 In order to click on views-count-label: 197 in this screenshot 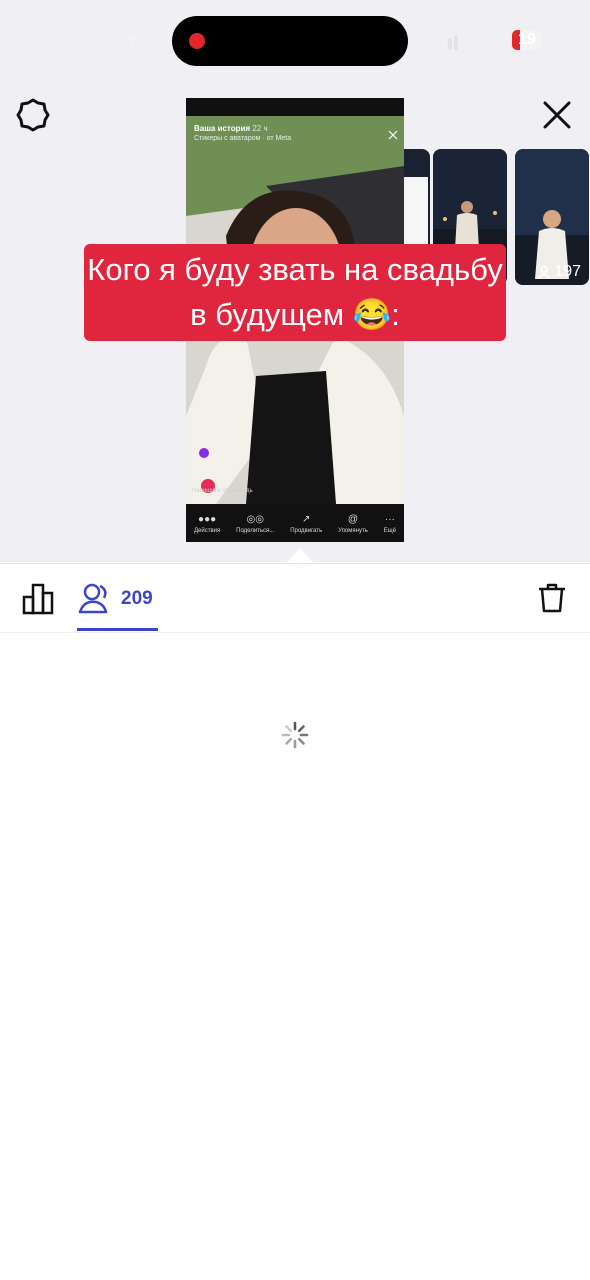, I will do `click(567, 271)`.